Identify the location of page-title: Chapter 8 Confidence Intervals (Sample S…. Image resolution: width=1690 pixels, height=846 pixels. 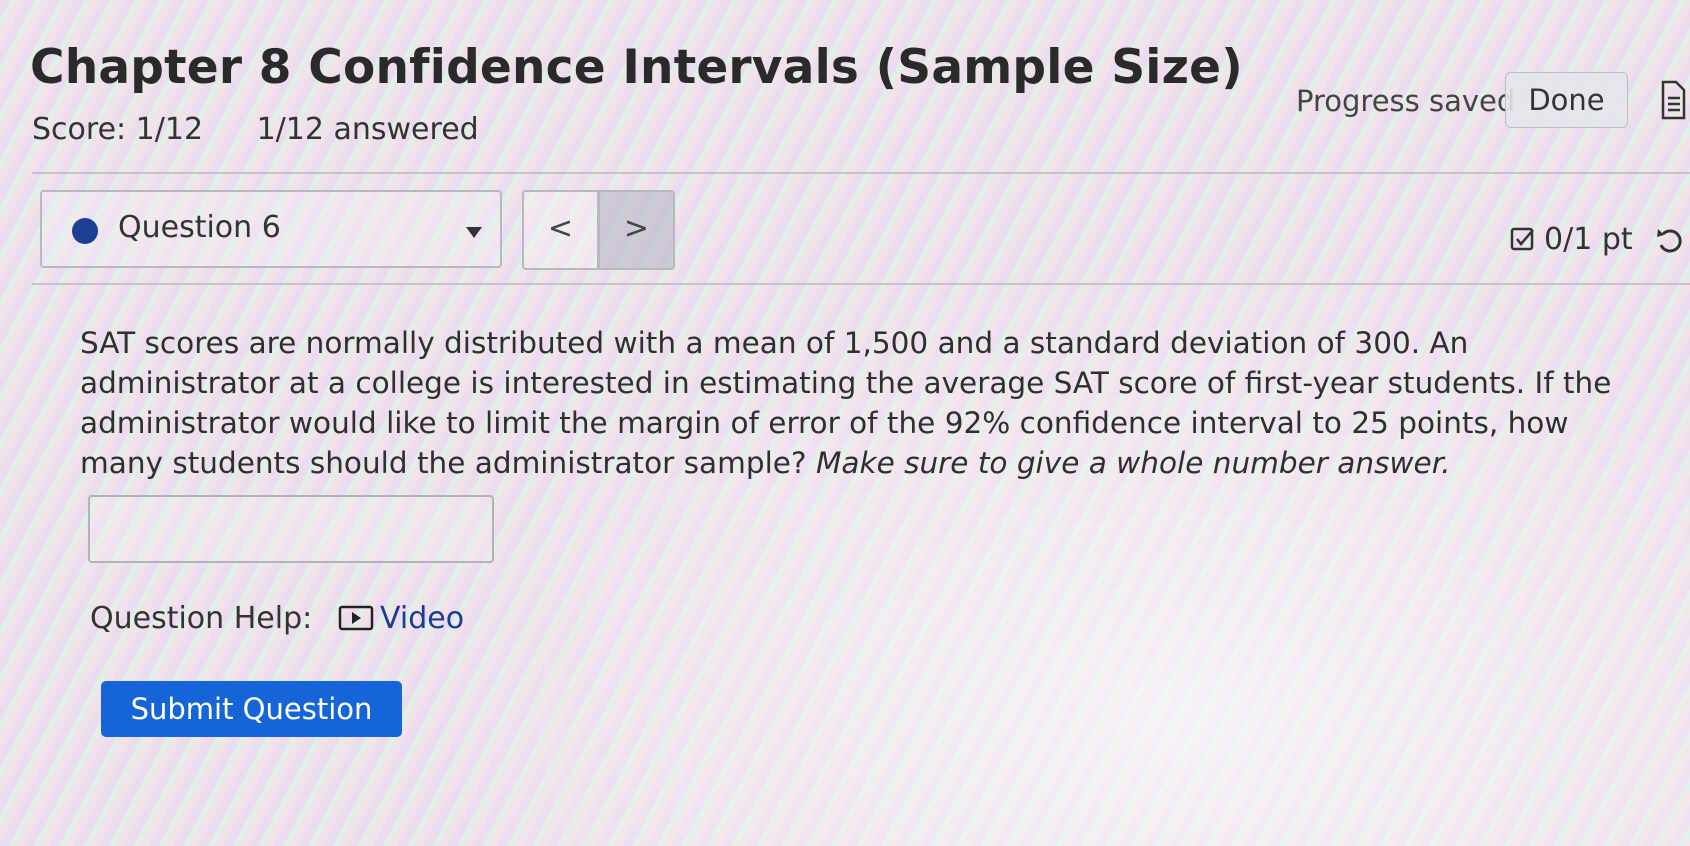
(636, 67).